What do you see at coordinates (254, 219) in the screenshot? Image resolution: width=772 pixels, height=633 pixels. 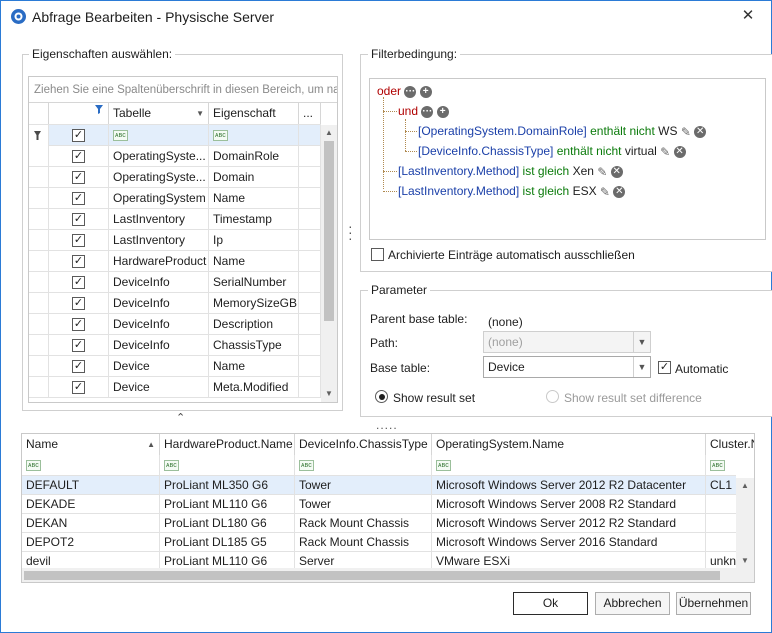 I see `property-cell: Timestamp` at bounding box center [254, 219].